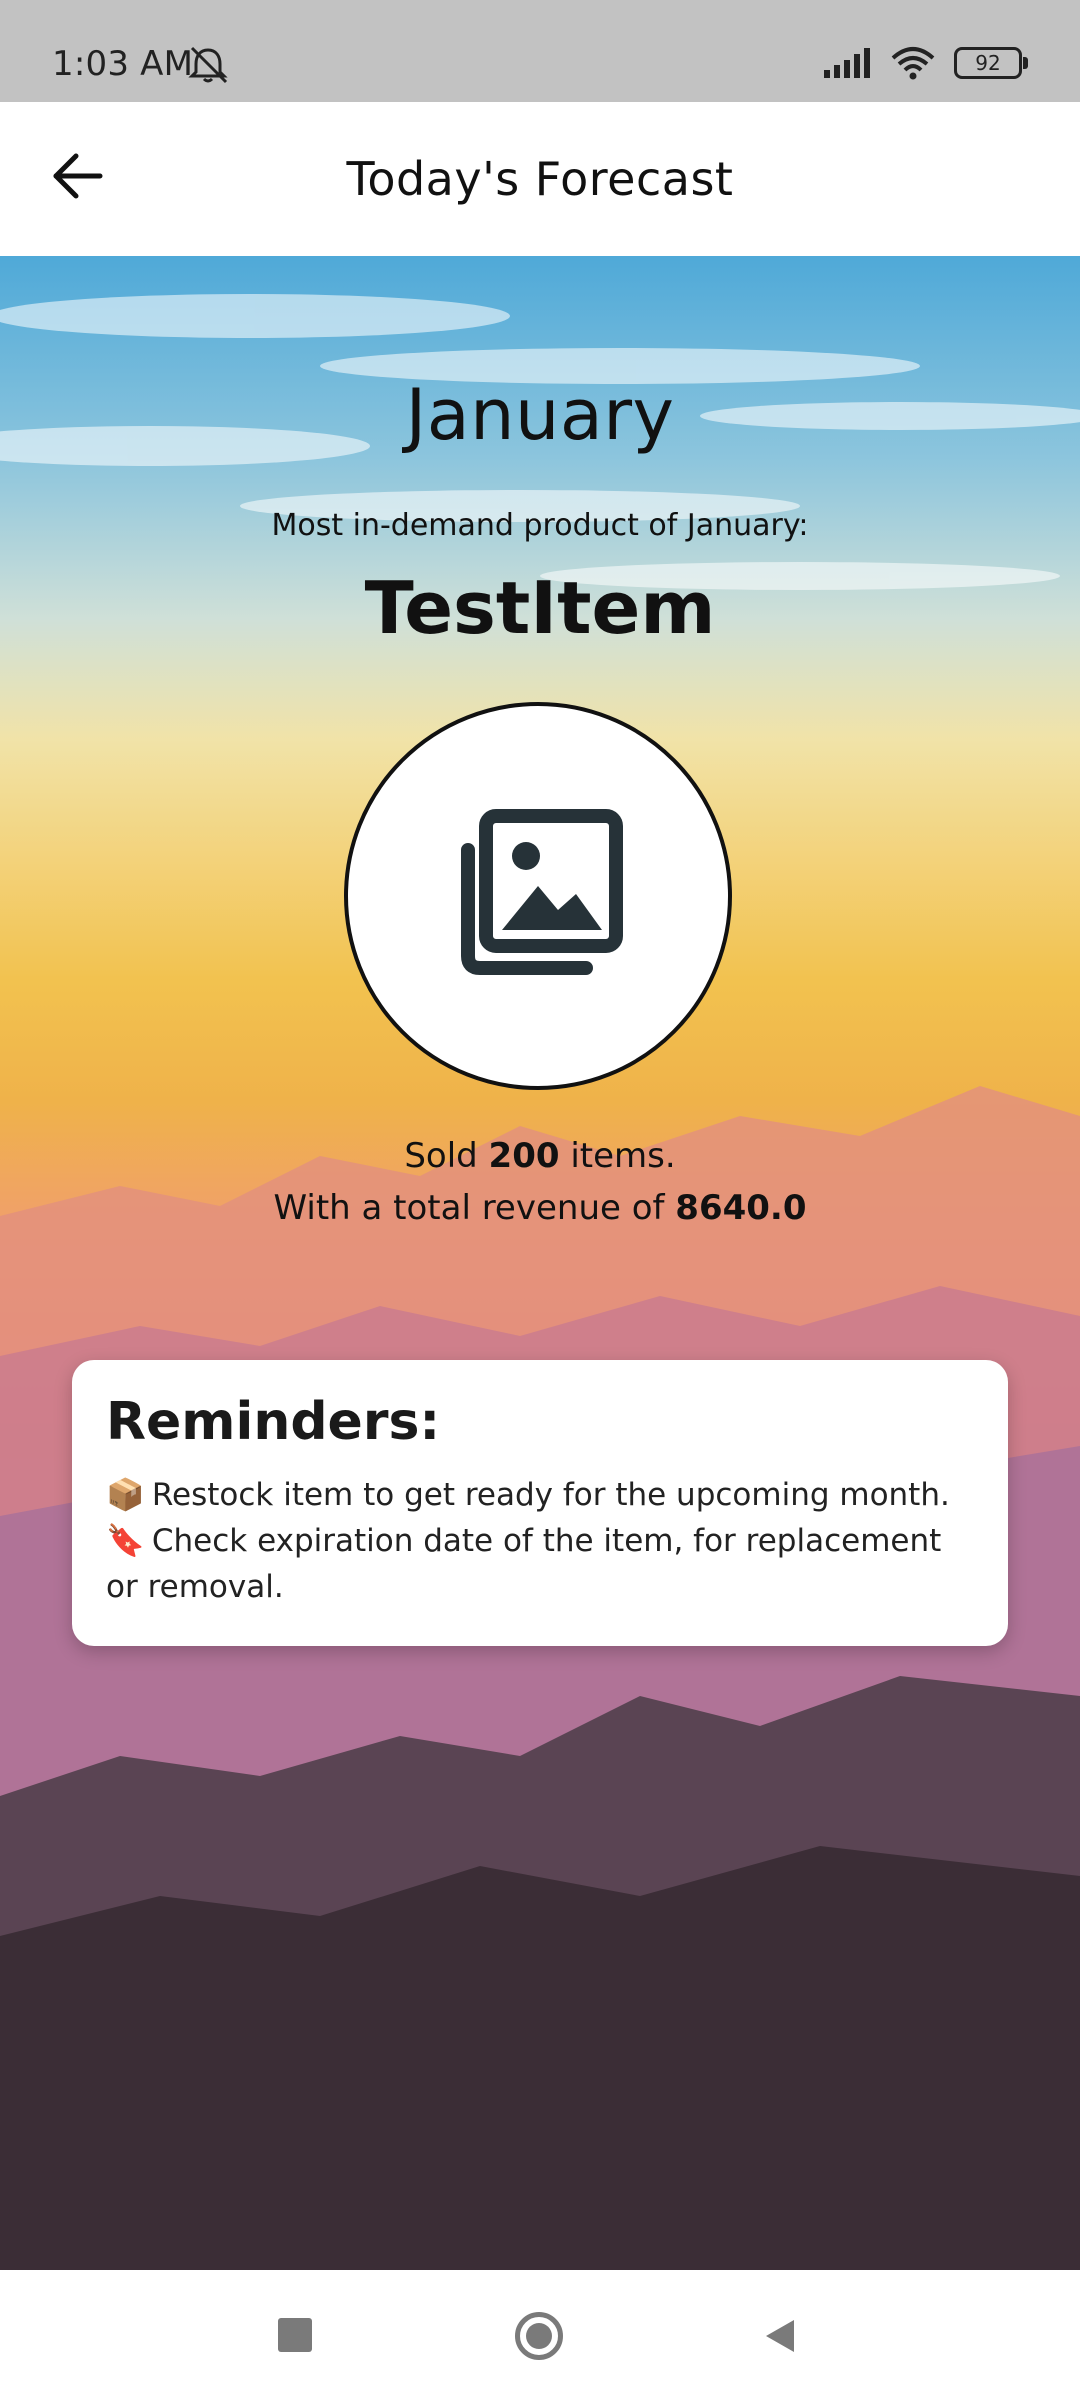 This screenshot has height=2400, width=1080. I want to click on sold-summary: Sold 200 items., so click(540, 1156).